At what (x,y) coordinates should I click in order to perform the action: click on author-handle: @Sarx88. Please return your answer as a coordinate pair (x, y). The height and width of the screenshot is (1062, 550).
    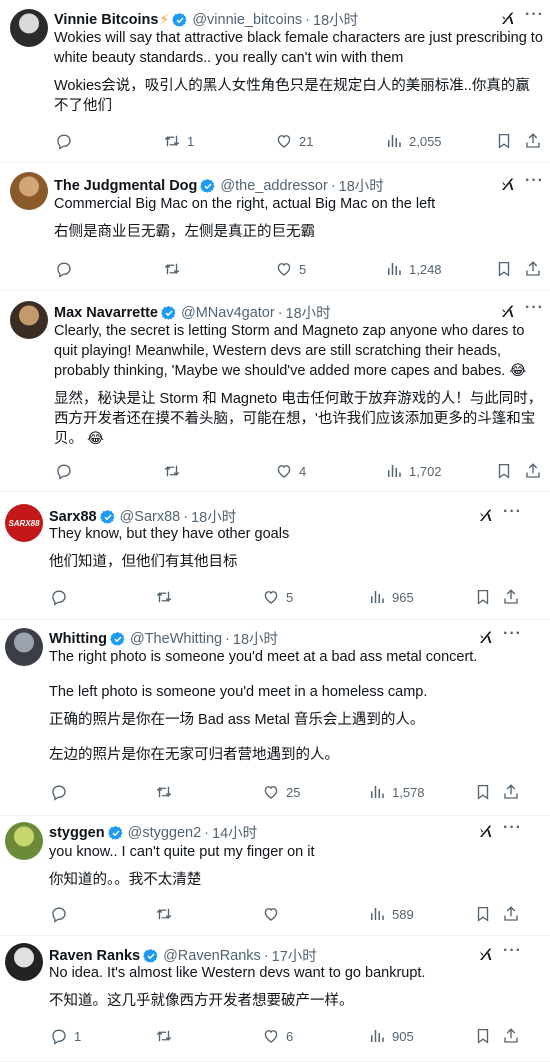
    Looking at the image, I should click on (150, 517).